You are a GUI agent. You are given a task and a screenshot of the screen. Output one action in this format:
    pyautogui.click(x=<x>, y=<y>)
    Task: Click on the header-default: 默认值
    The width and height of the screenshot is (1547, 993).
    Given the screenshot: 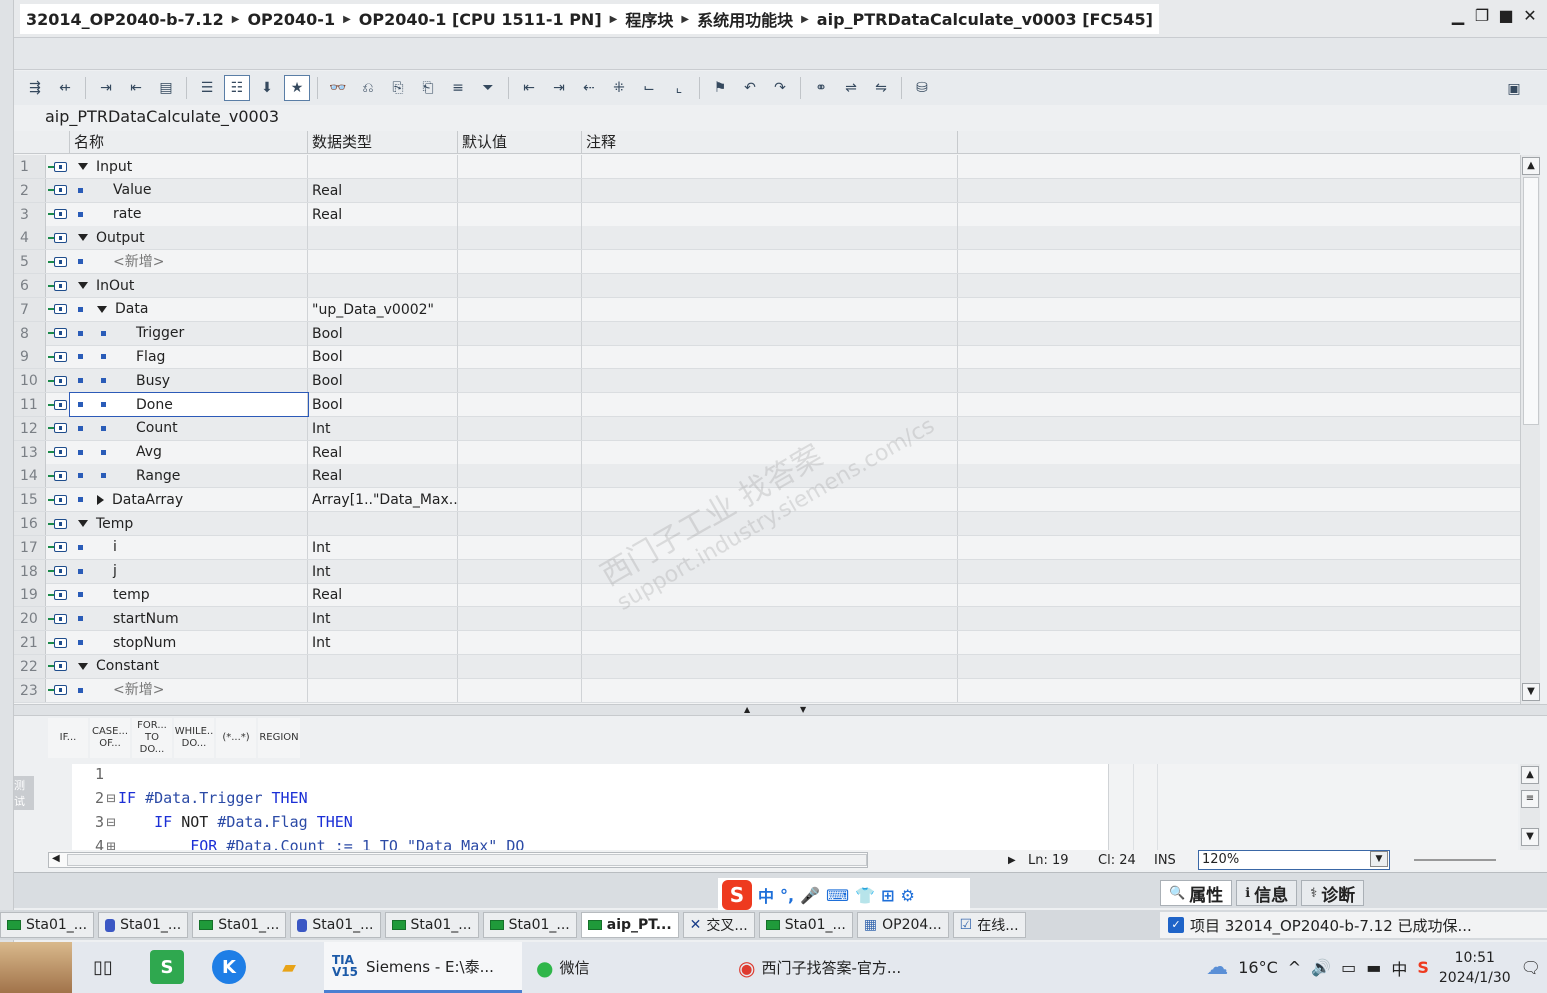 What is the action you would take?
    pyautogui.click(x=520, y=142)
    